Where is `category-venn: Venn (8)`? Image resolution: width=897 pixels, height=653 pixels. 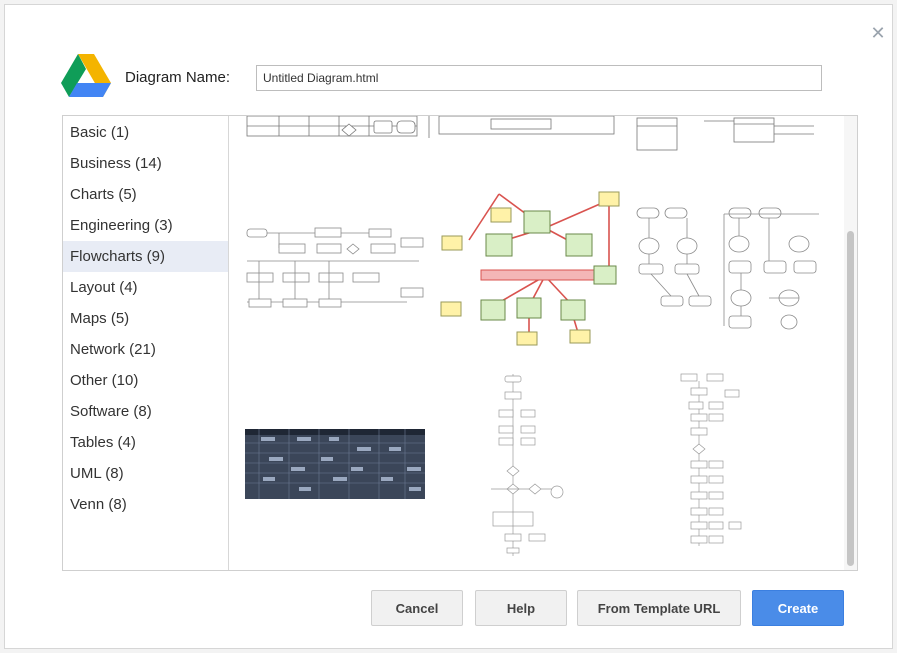 category-venn: Venn (8) is located at coordinates (145, 504).